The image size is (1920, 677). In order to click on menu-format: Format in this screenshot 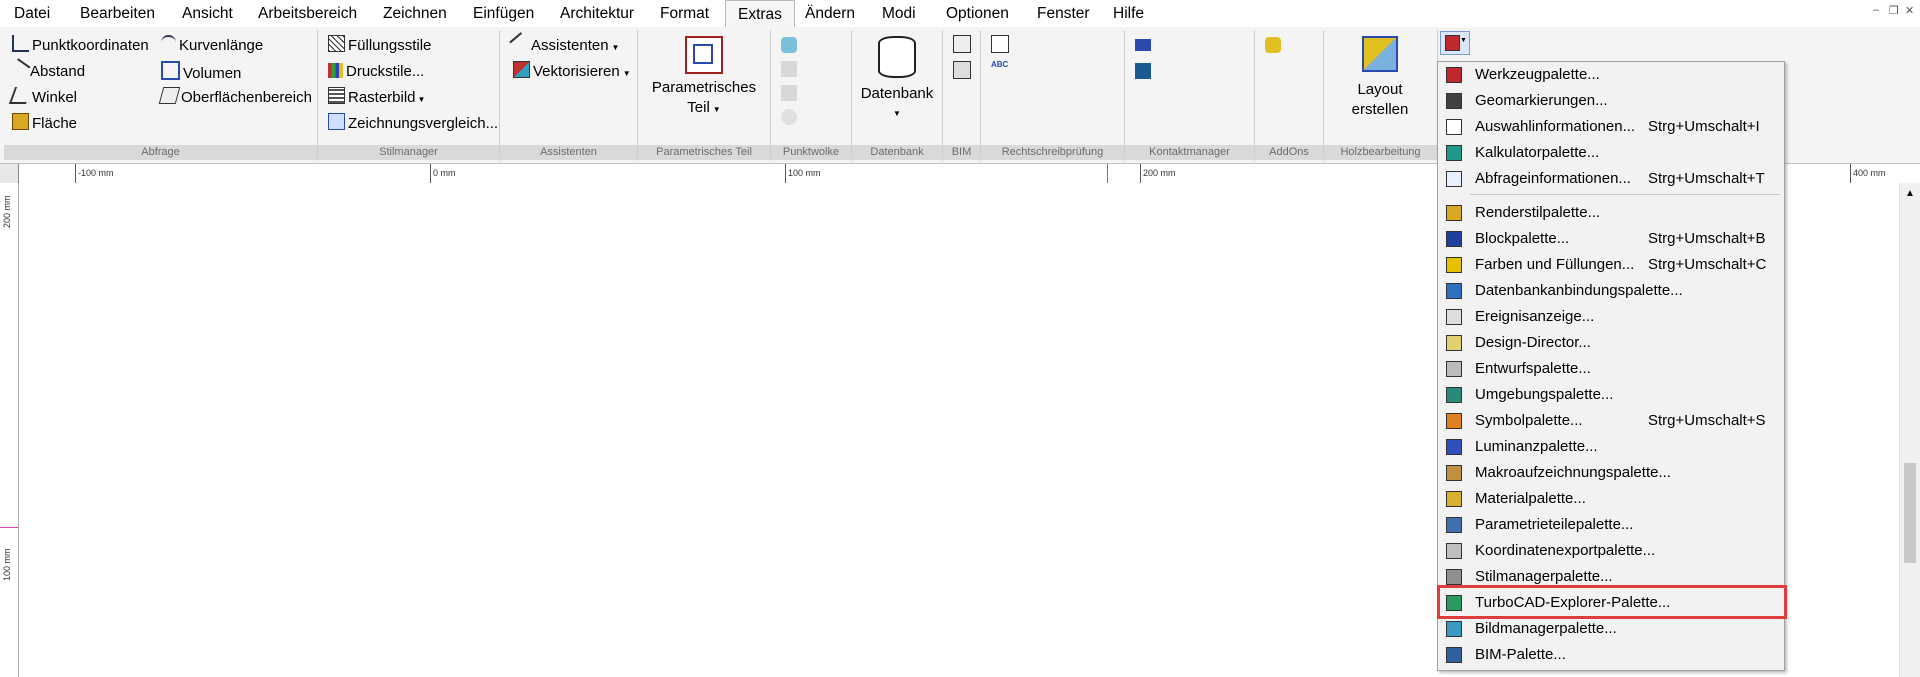, I will do `click(684, 14)`.